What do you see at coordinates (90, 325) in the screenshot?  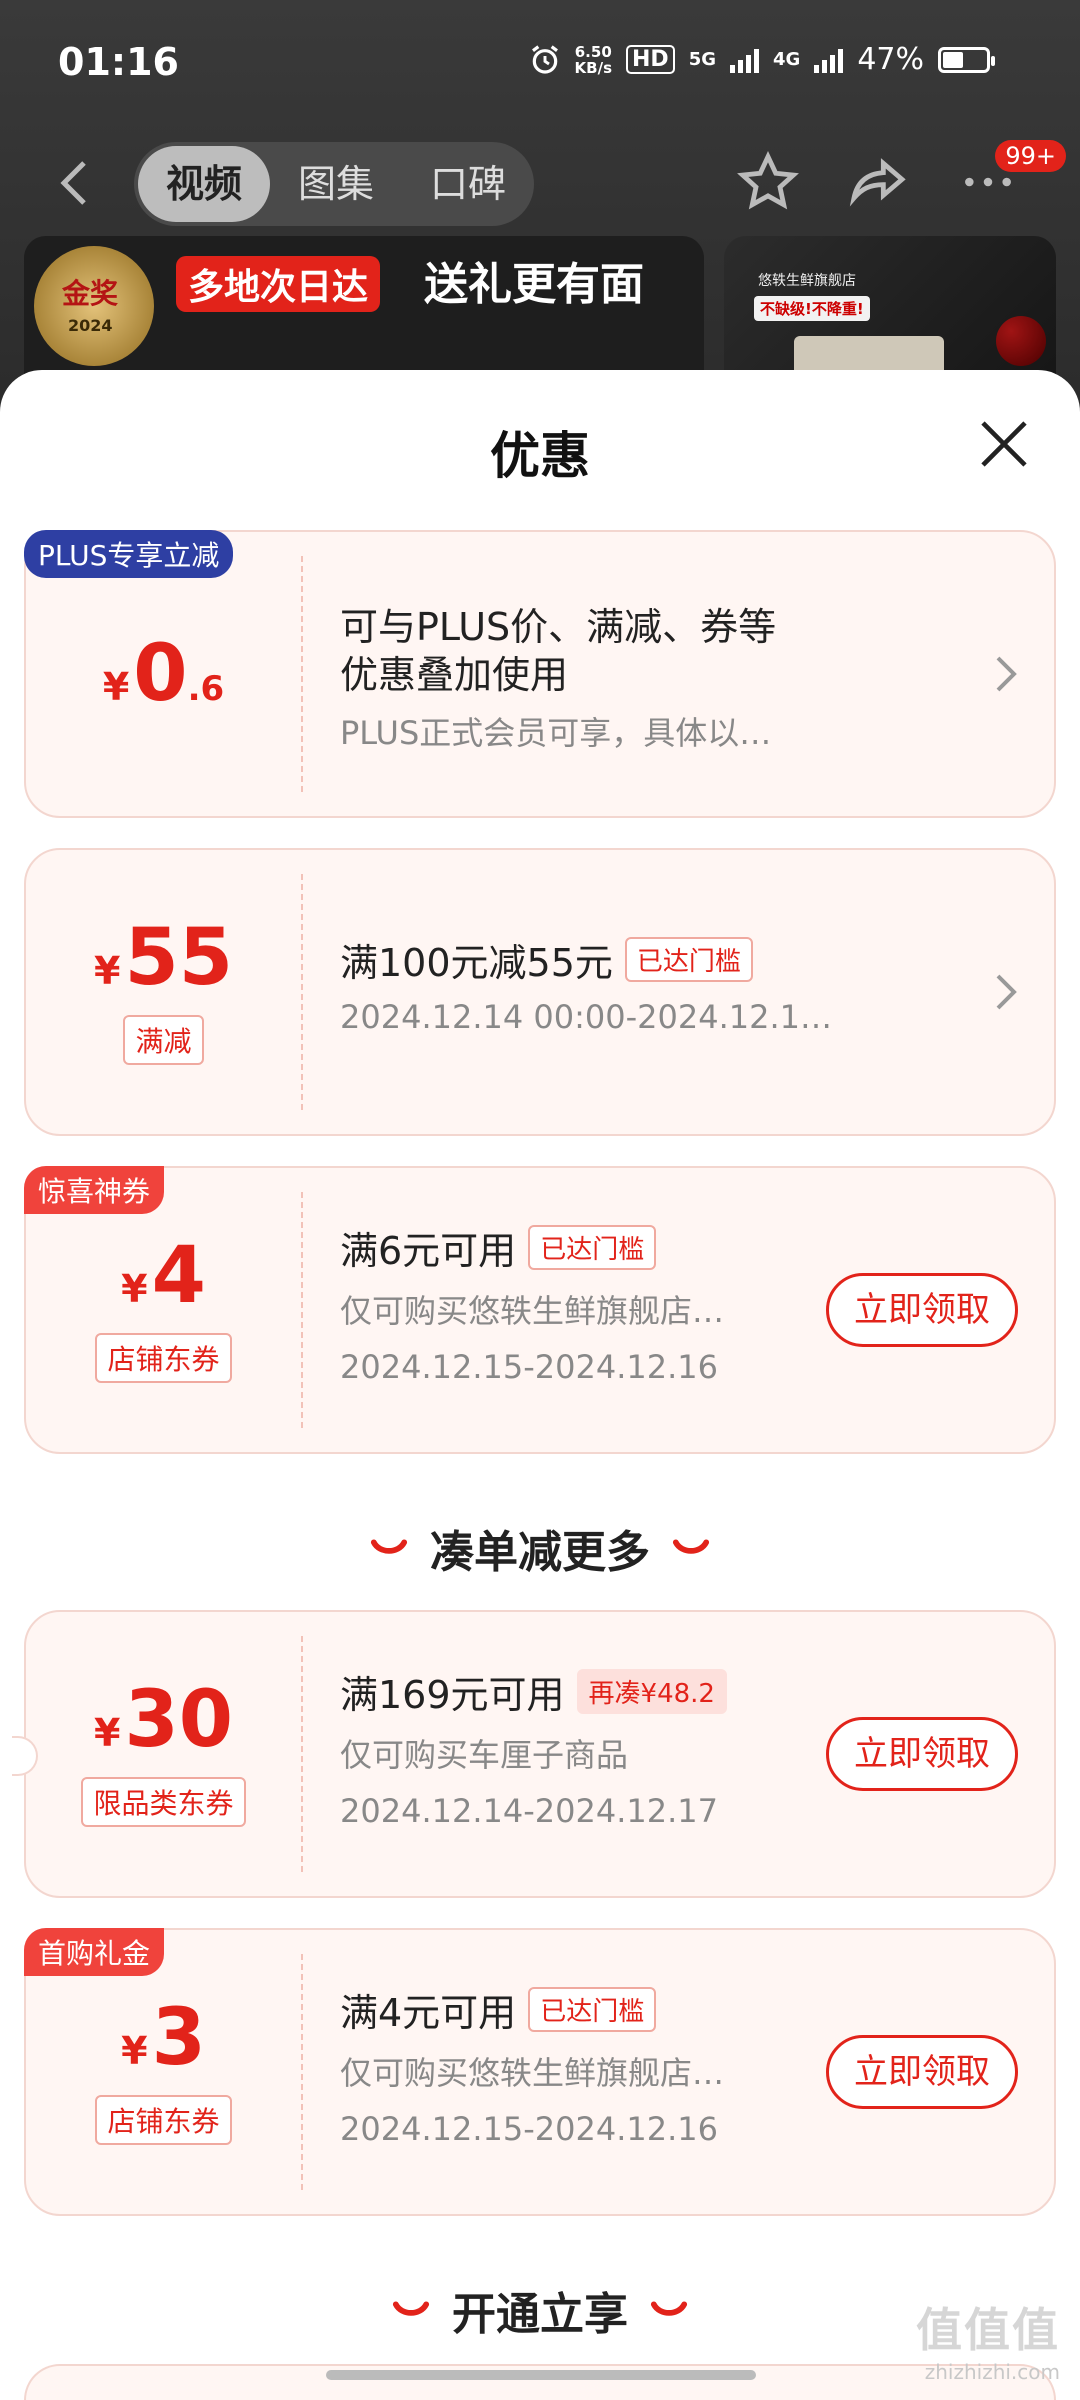 I see `award-year: 2024` at bounding box center [90, 325].